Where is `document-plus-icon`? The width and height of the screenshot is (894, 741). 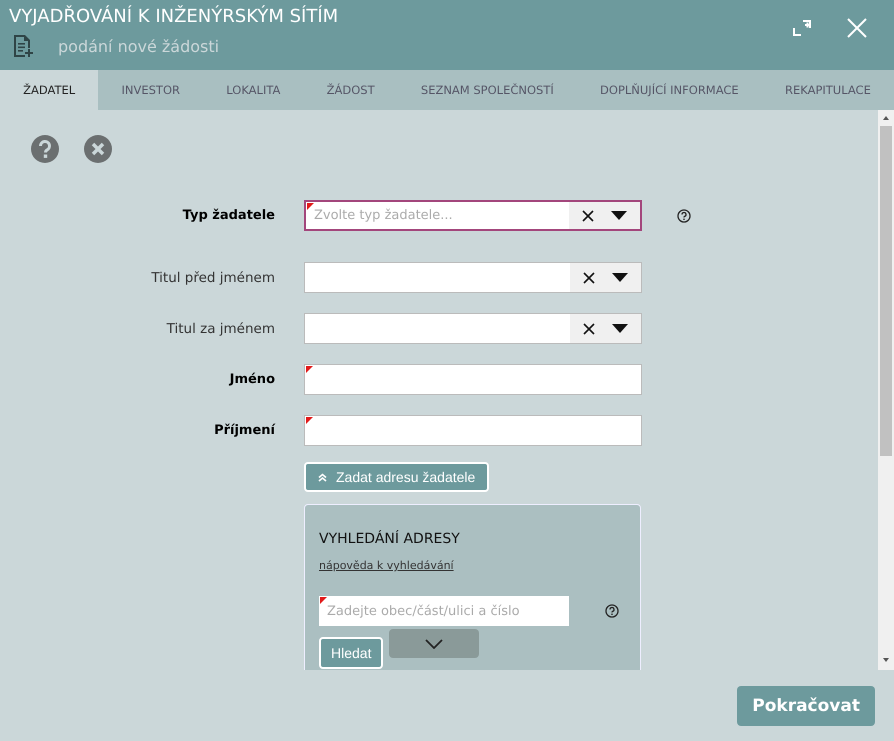 document-plus-icon is located at coordinates (23, 46).